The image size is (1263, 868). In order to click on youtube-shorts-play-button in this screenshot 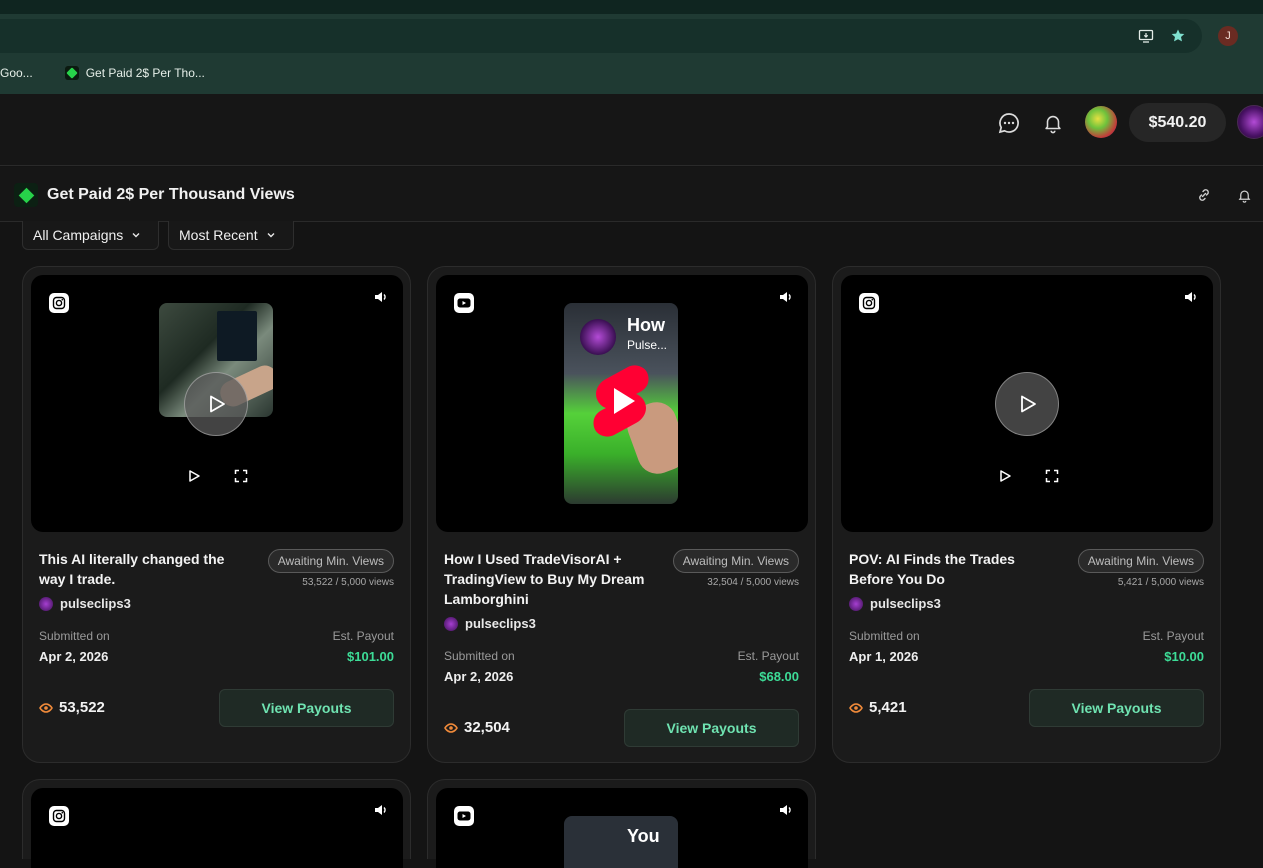, I will do `click(621, 401)`.